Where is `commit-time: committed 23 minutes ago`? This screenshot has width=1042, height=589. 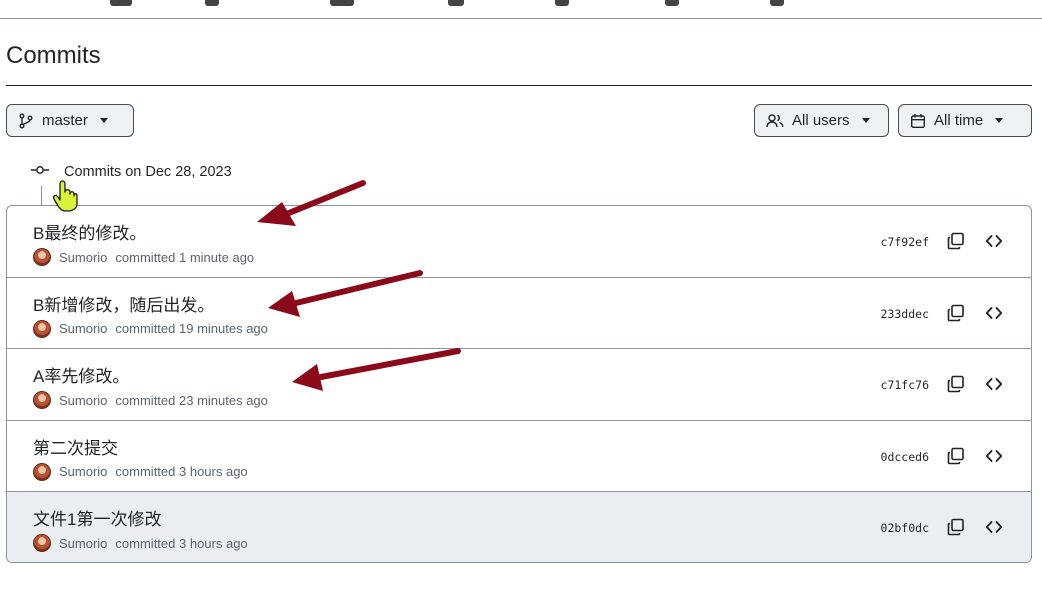
commit-time: committed 23 minutes ago is located at coordinates (191, 400).